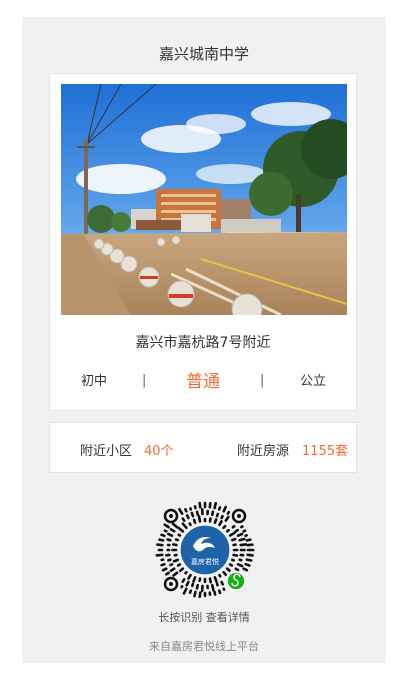 The height and width of the screenshot is (696, 403). I want to click on nearby-communities-label: 附近小区, so click(106, 451).